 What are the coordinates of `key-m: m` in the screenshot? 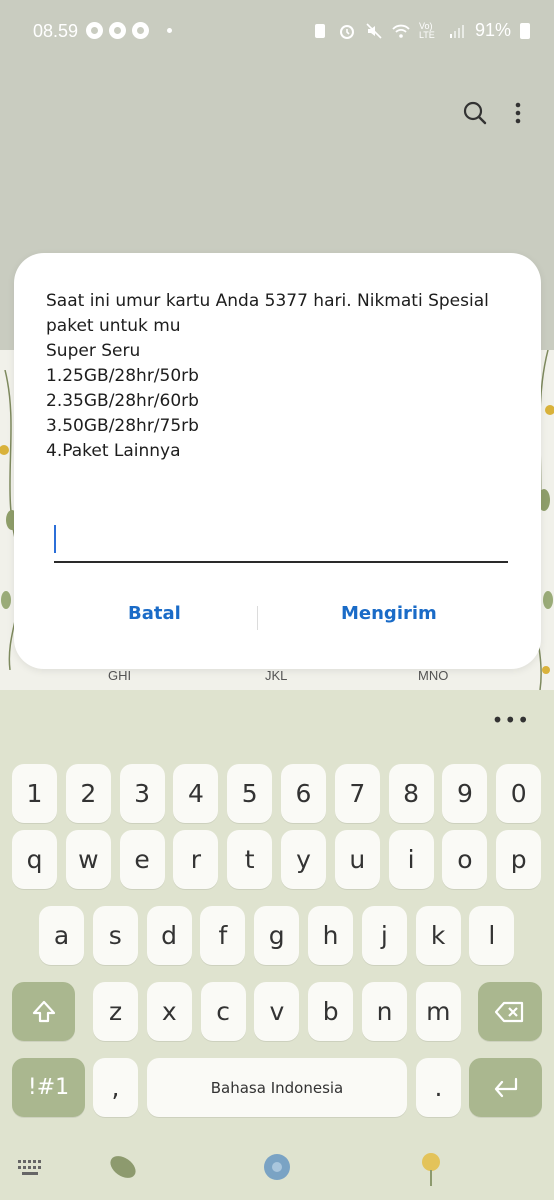 It's located at (438, 1011).